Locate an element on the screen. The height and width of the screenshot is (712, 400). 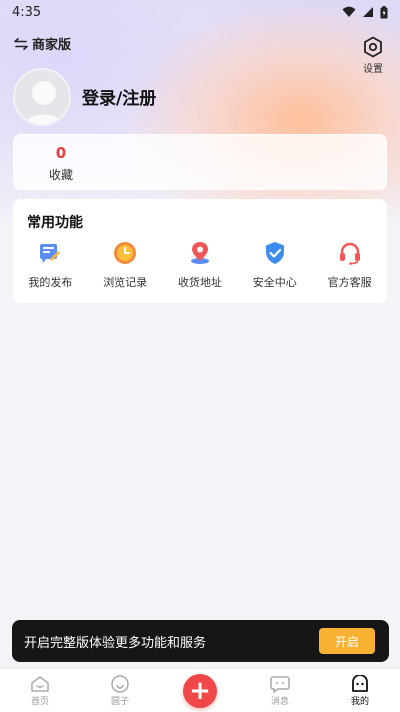
tab-add: + is located at coordinates (200, 690).